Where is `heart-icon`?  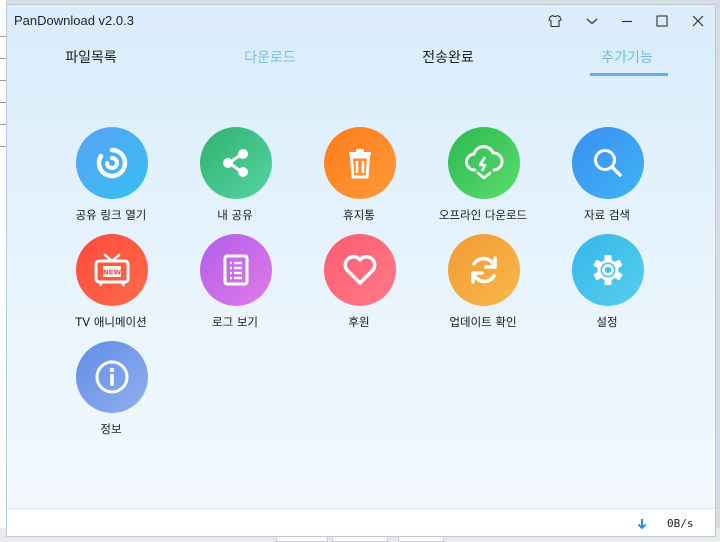 heart-icon is located at coordinates (360, 270).